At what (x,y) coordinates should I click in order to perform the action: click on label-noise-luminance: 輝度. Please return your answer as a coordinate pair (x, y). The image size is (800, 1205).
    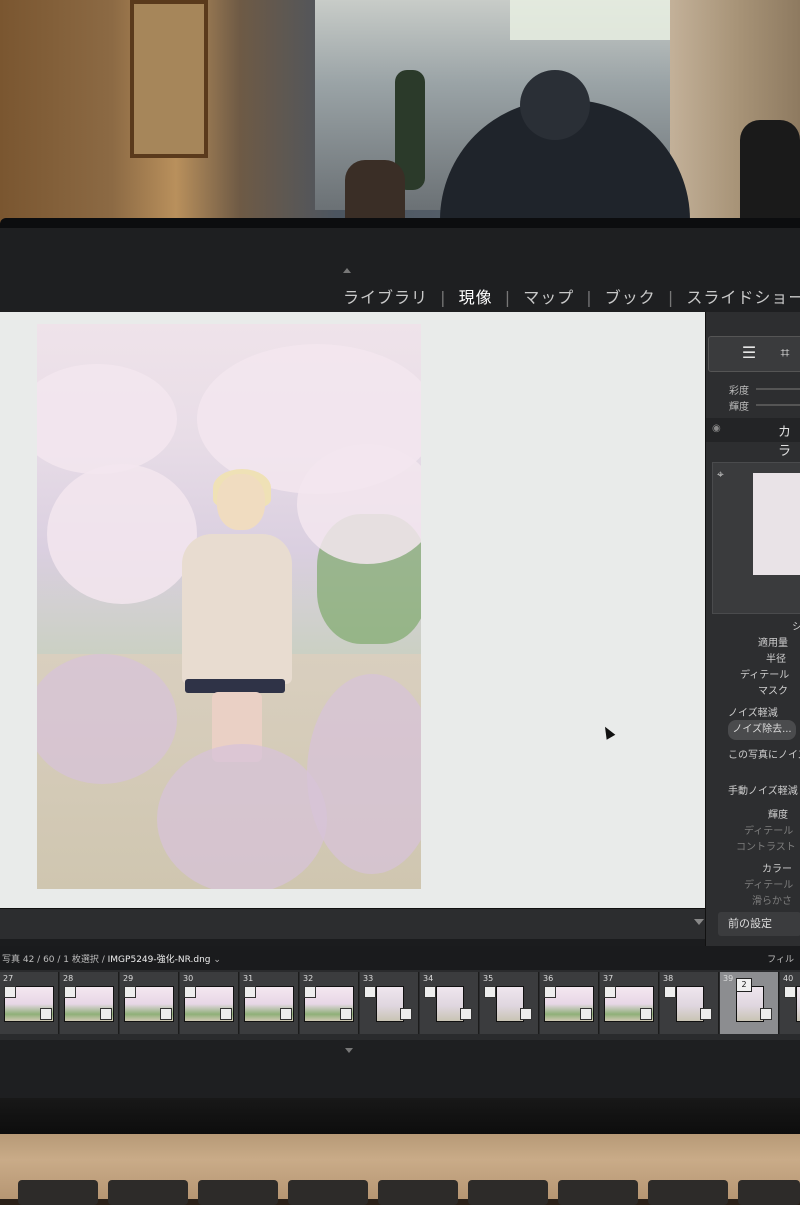
    Looking at the image, I should click on (778, 815).